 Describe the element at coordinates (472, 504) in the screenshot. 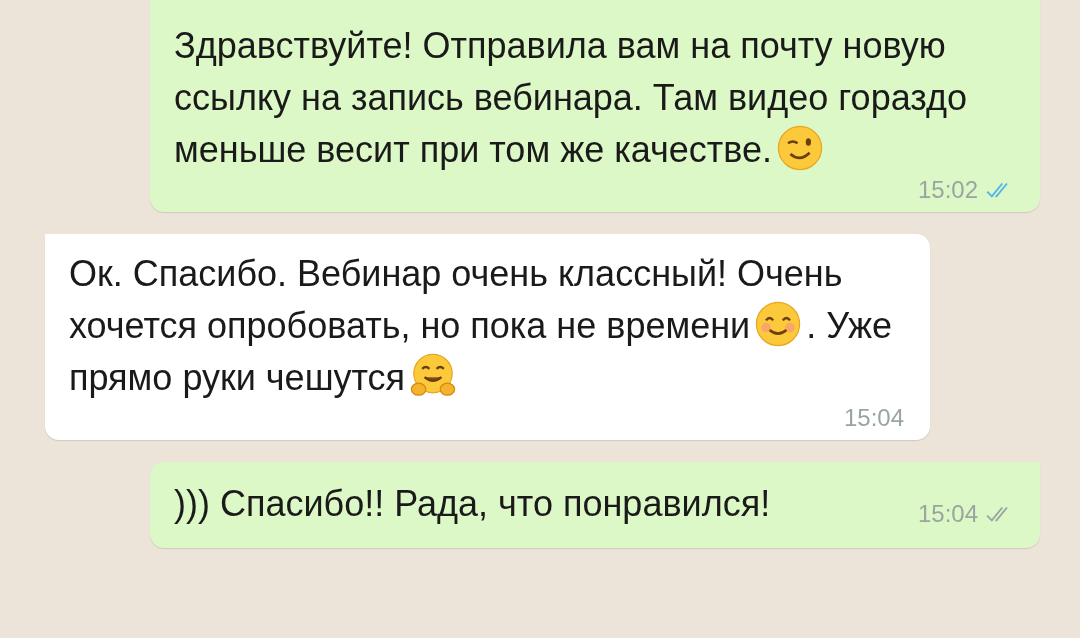

I see `message-text: ))) Спасибо!! Рада, что понравился!` at that location.